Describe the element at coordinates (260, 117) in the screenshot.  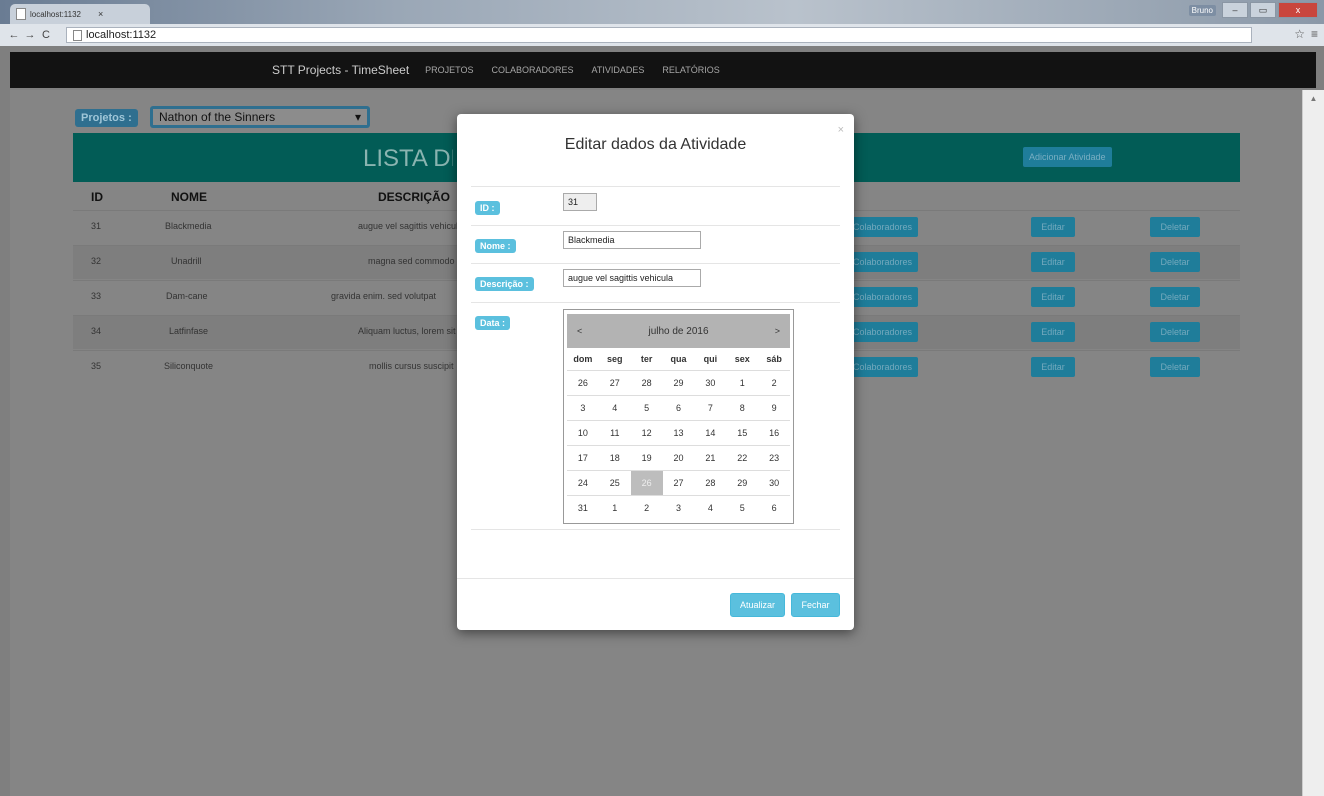
I see `project-select: Nathon of the Sinners ▾` at that location.